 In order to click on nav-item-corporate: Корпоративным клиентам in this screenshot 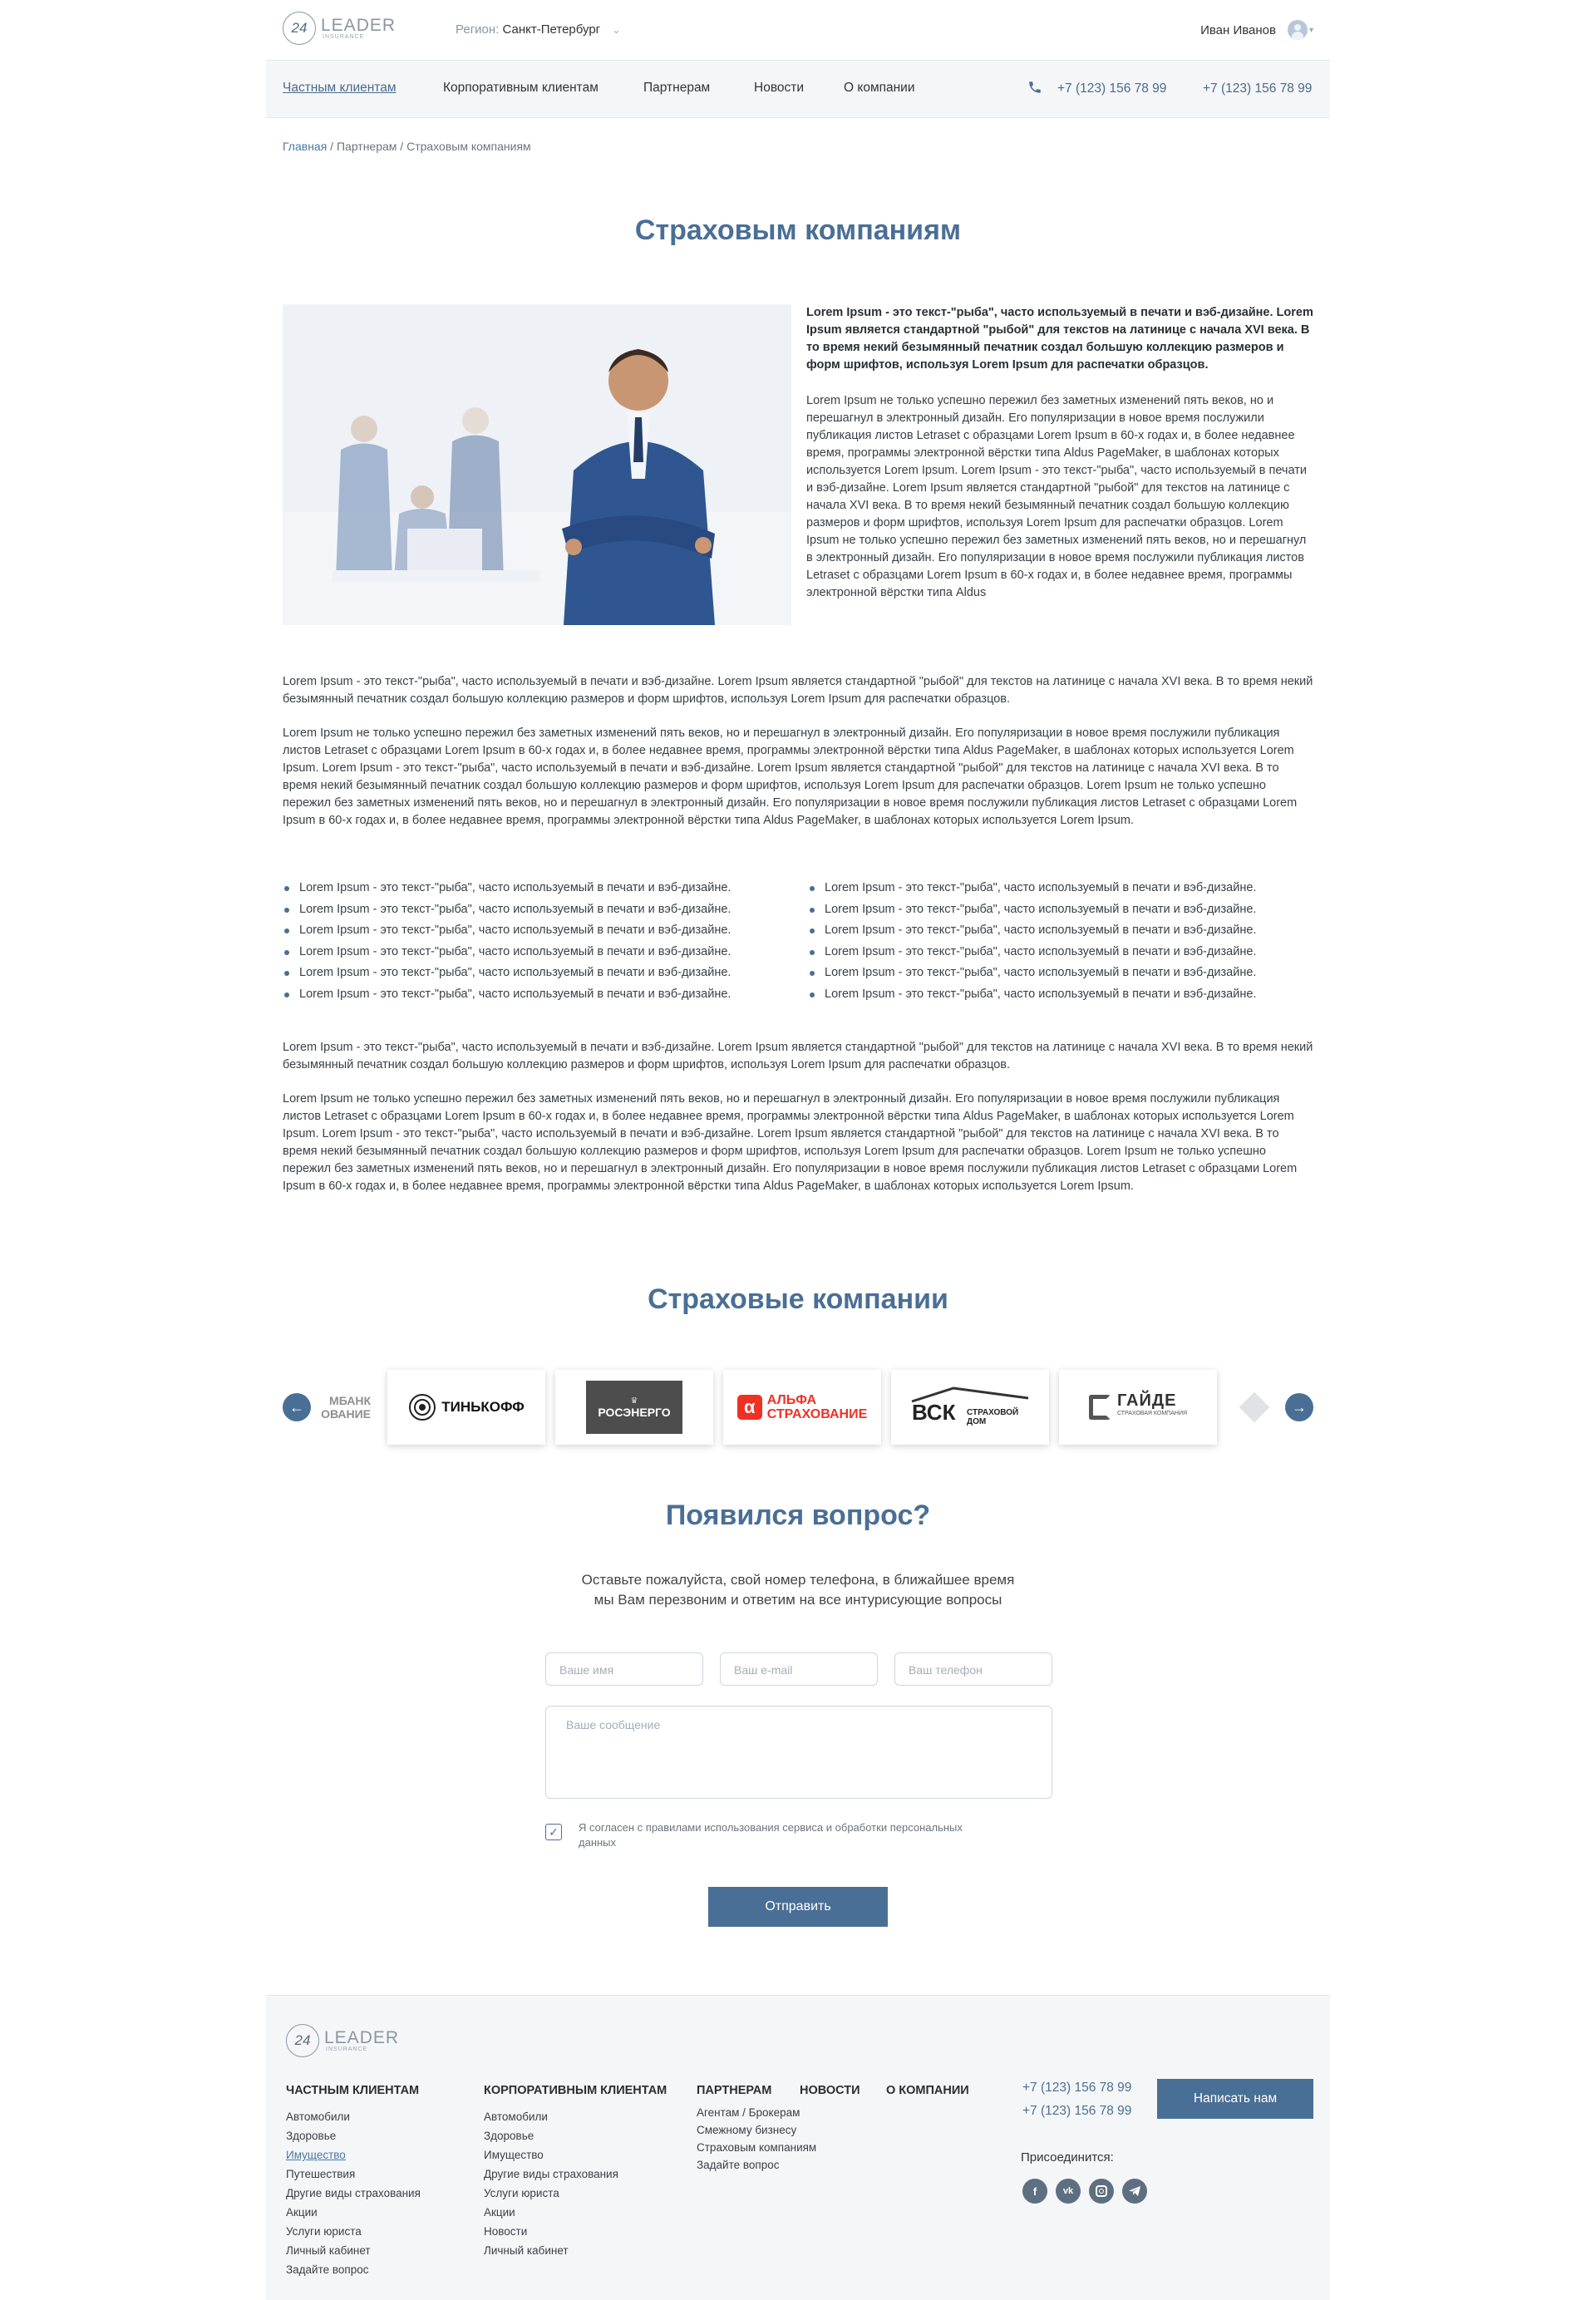, I will do `click(520, 88)`.